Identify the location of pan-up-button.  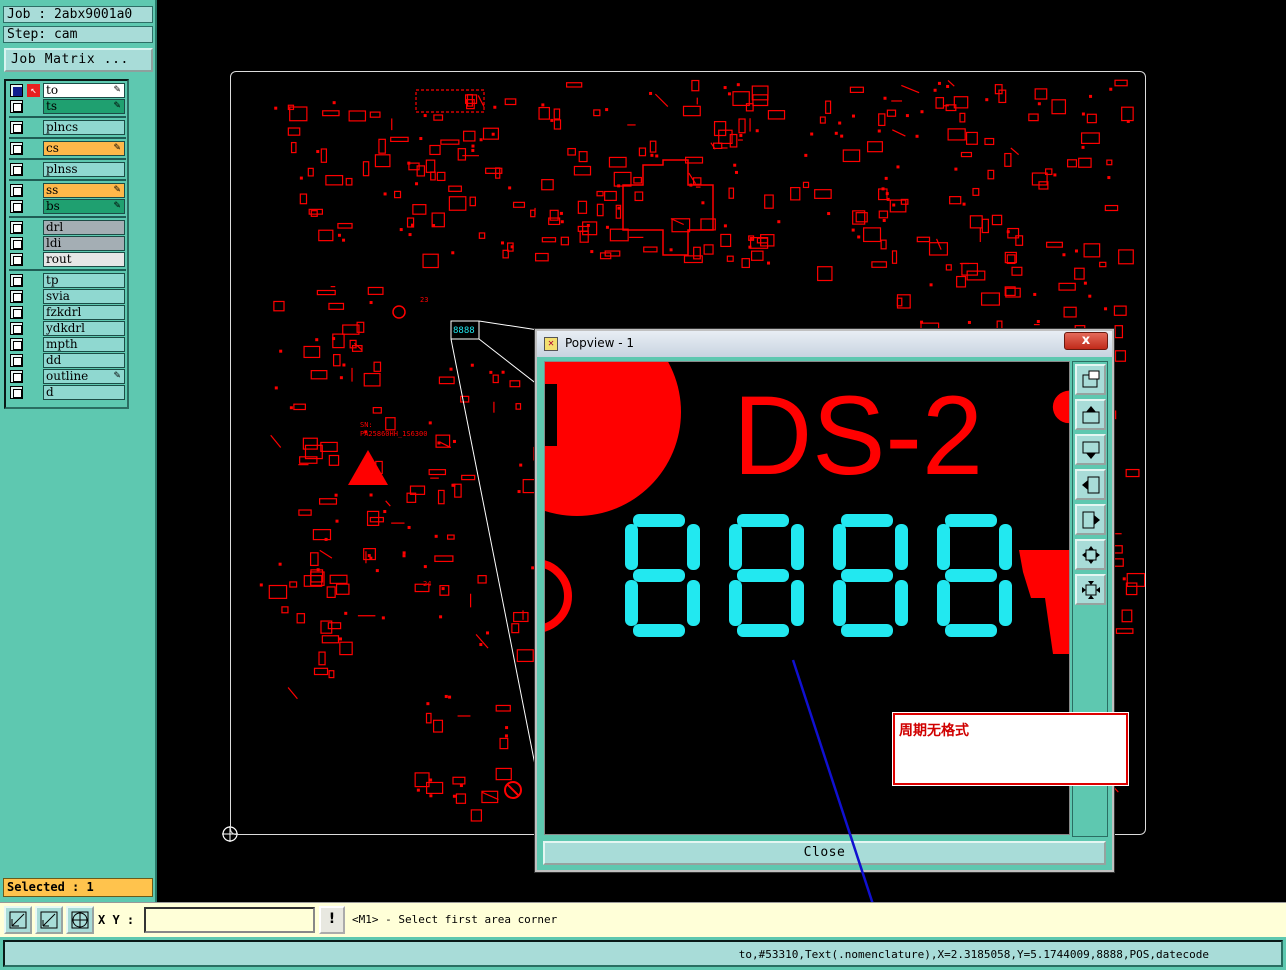
(1090, 414).